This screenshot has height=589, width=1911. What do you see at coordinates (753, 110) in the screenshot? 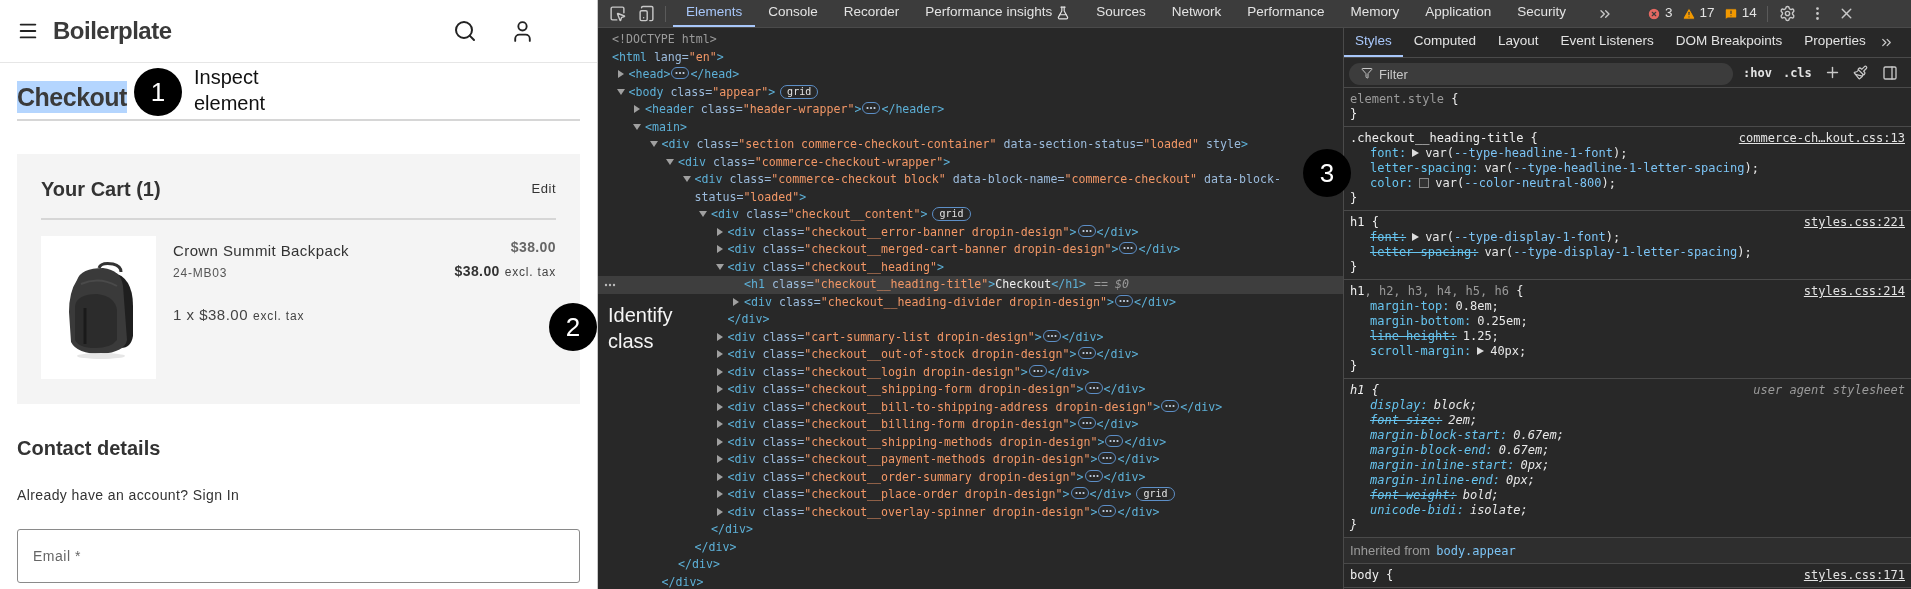
I see `html-tag: <header class="header-wrapper">` at bounding box center [753, 110].